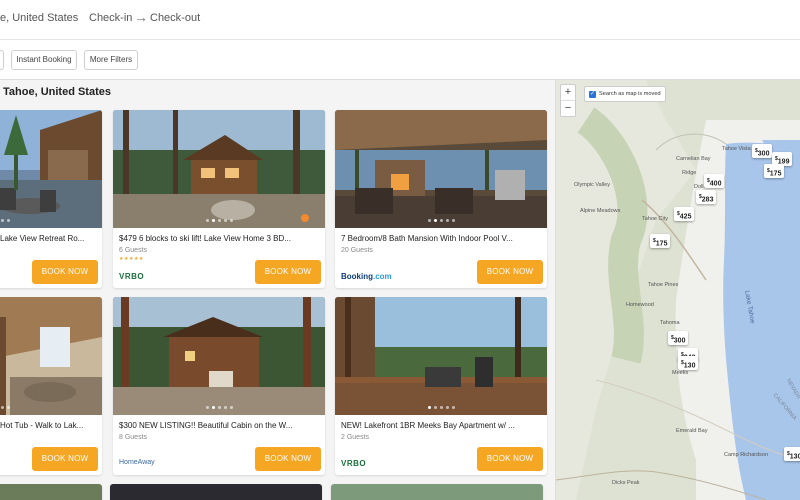 The width and height of the screenshot is (800, 500). Describe the element at coordinates (568, 109) in the screenshot. I see `zoom-out-button: −` at that location.